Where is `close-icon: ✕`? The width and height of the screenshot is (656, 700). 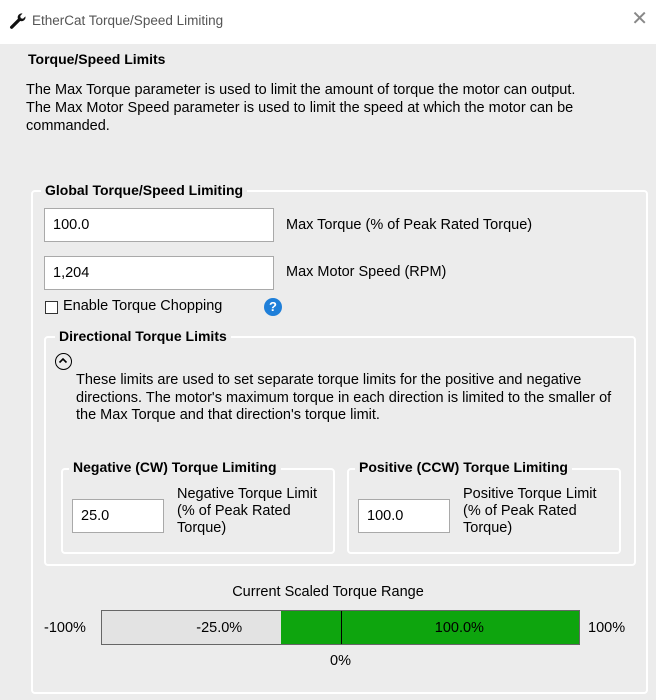
close-icon: ✕ is located at coordinates (639, 19).